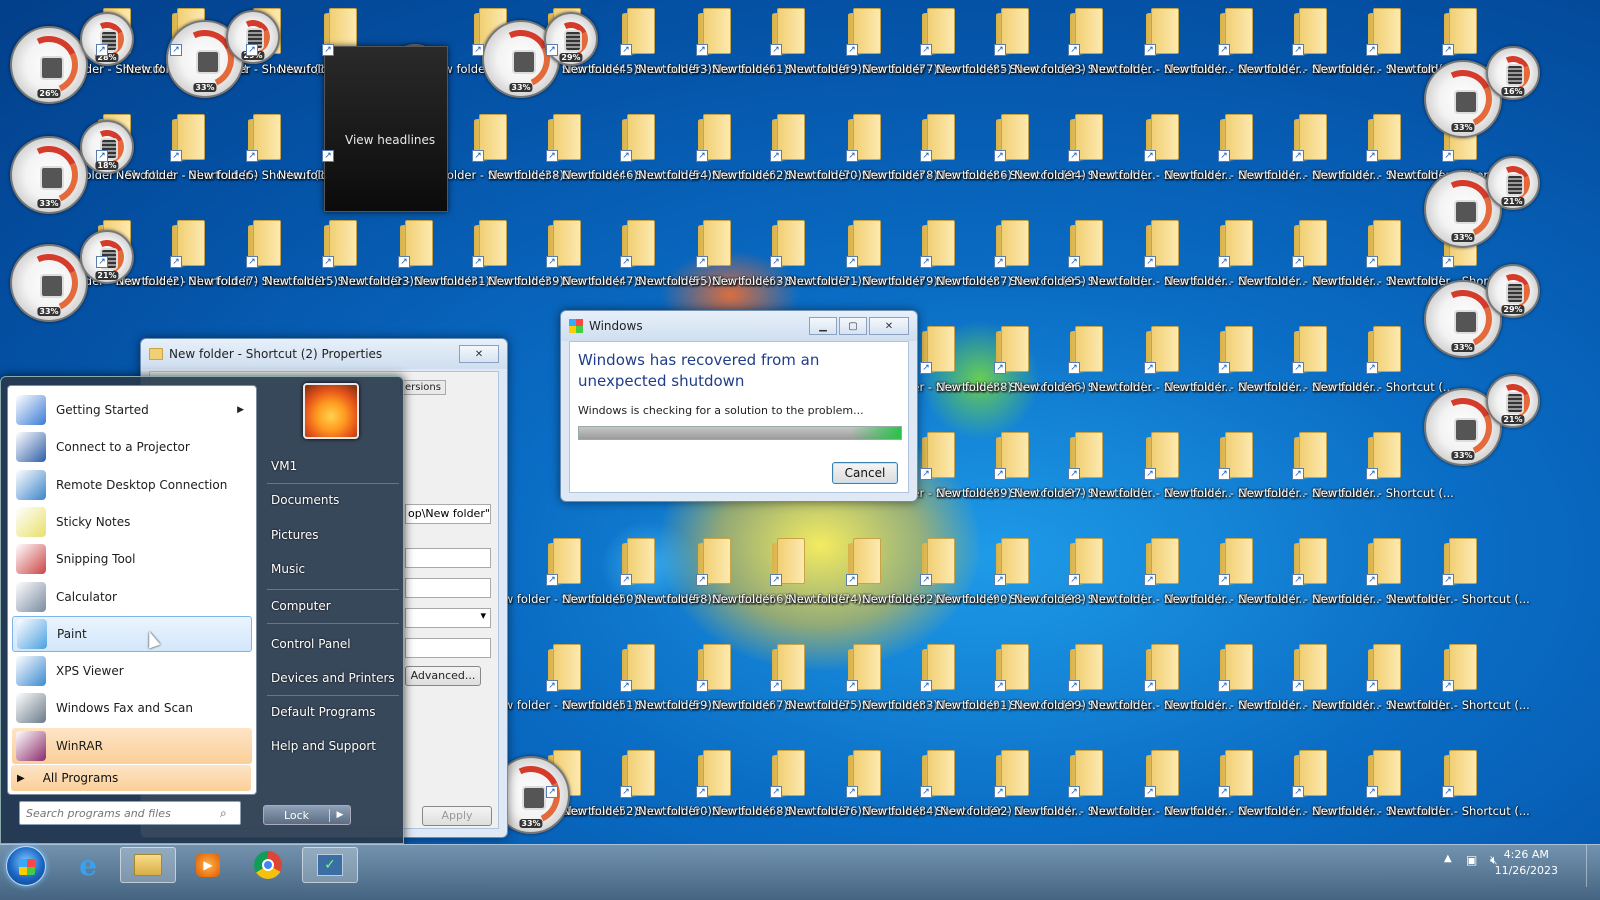  I want to click on desktop-shortcut: ↗ New folder - Shortcut (95), so click(1011, 264).